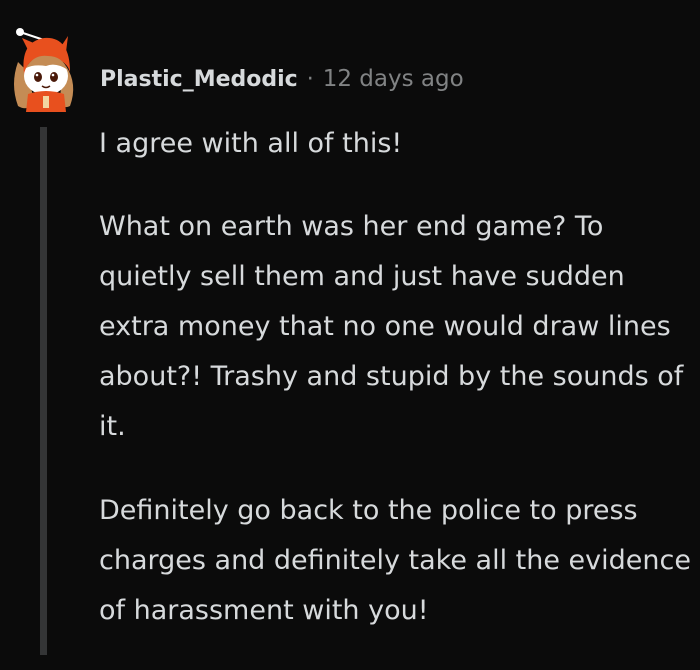 The width and height of the screenshot is (700, 670). I want to click on timestamp-link: 12 days ago, so click(393, 79).